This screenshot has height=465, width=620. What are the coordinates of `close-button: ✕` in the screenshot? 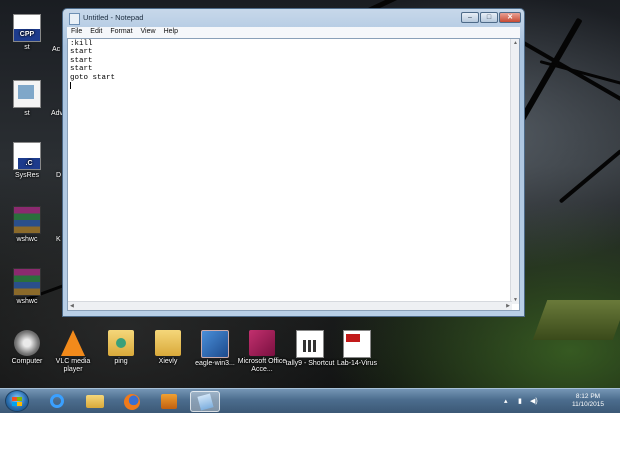 It's located at (510, 17).